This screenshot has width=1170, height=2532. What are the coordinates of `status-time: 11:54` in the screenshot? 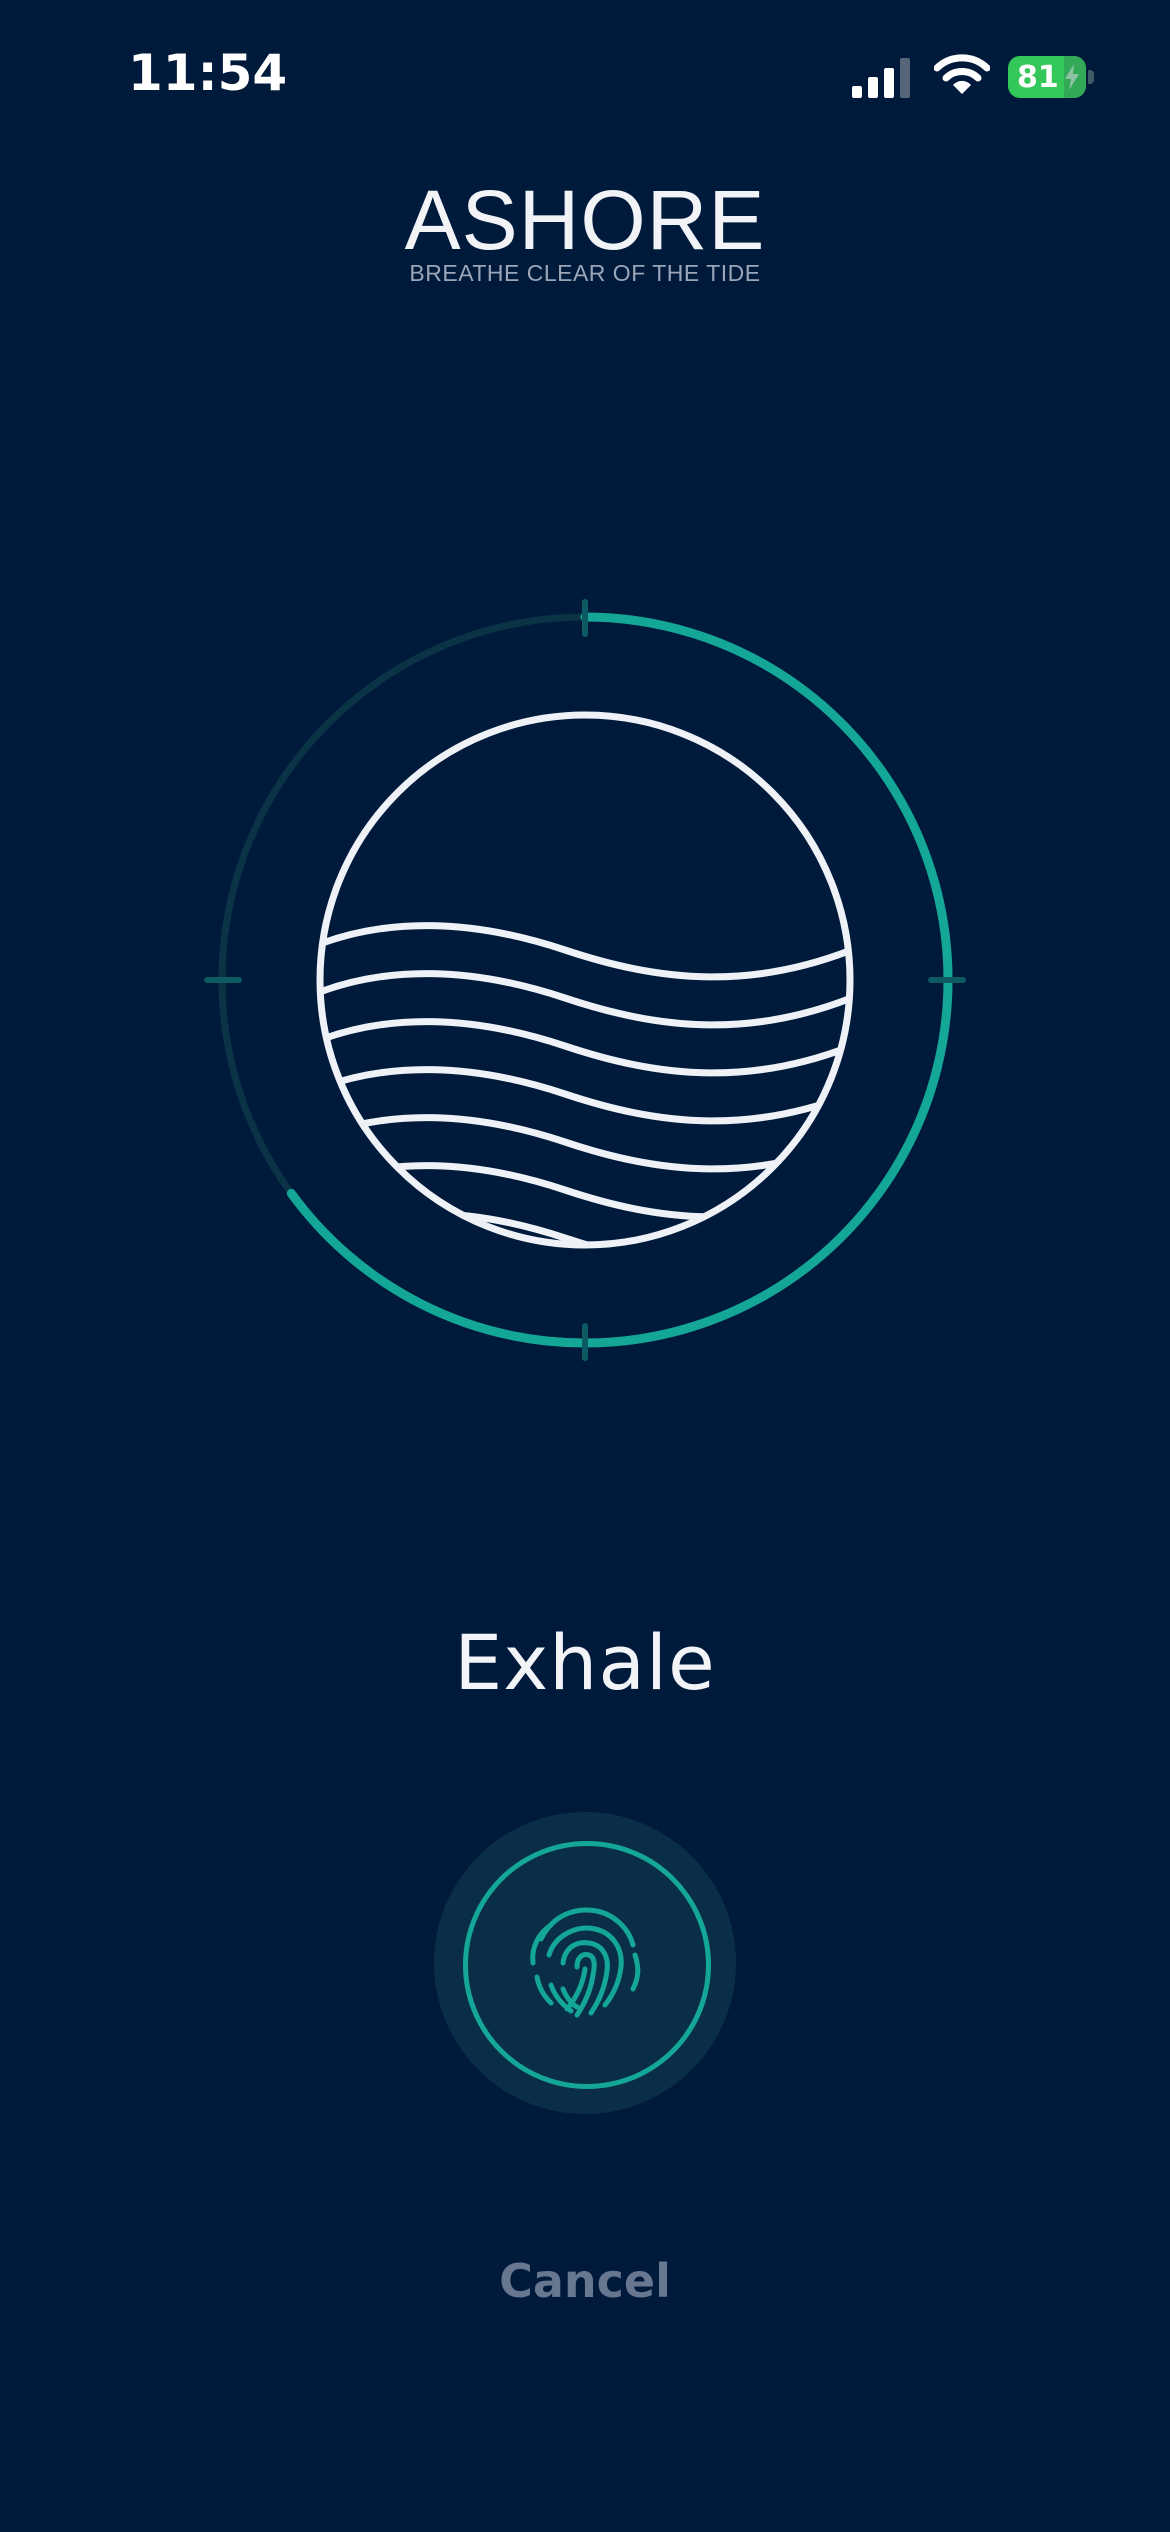 It's located at (208, 73).